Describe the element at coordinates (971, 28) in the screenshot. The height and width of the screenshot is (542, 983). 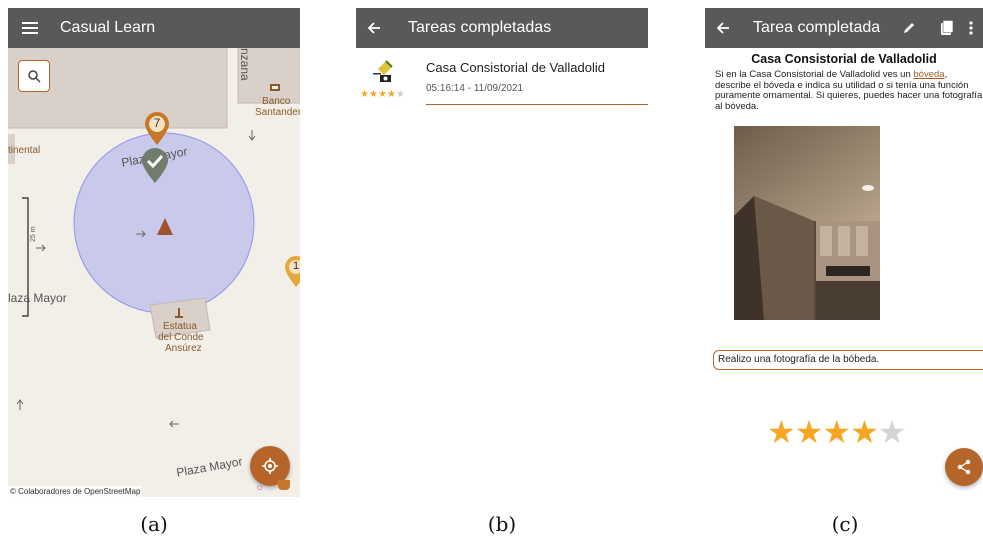
I see `more-vert-icon` at that location.